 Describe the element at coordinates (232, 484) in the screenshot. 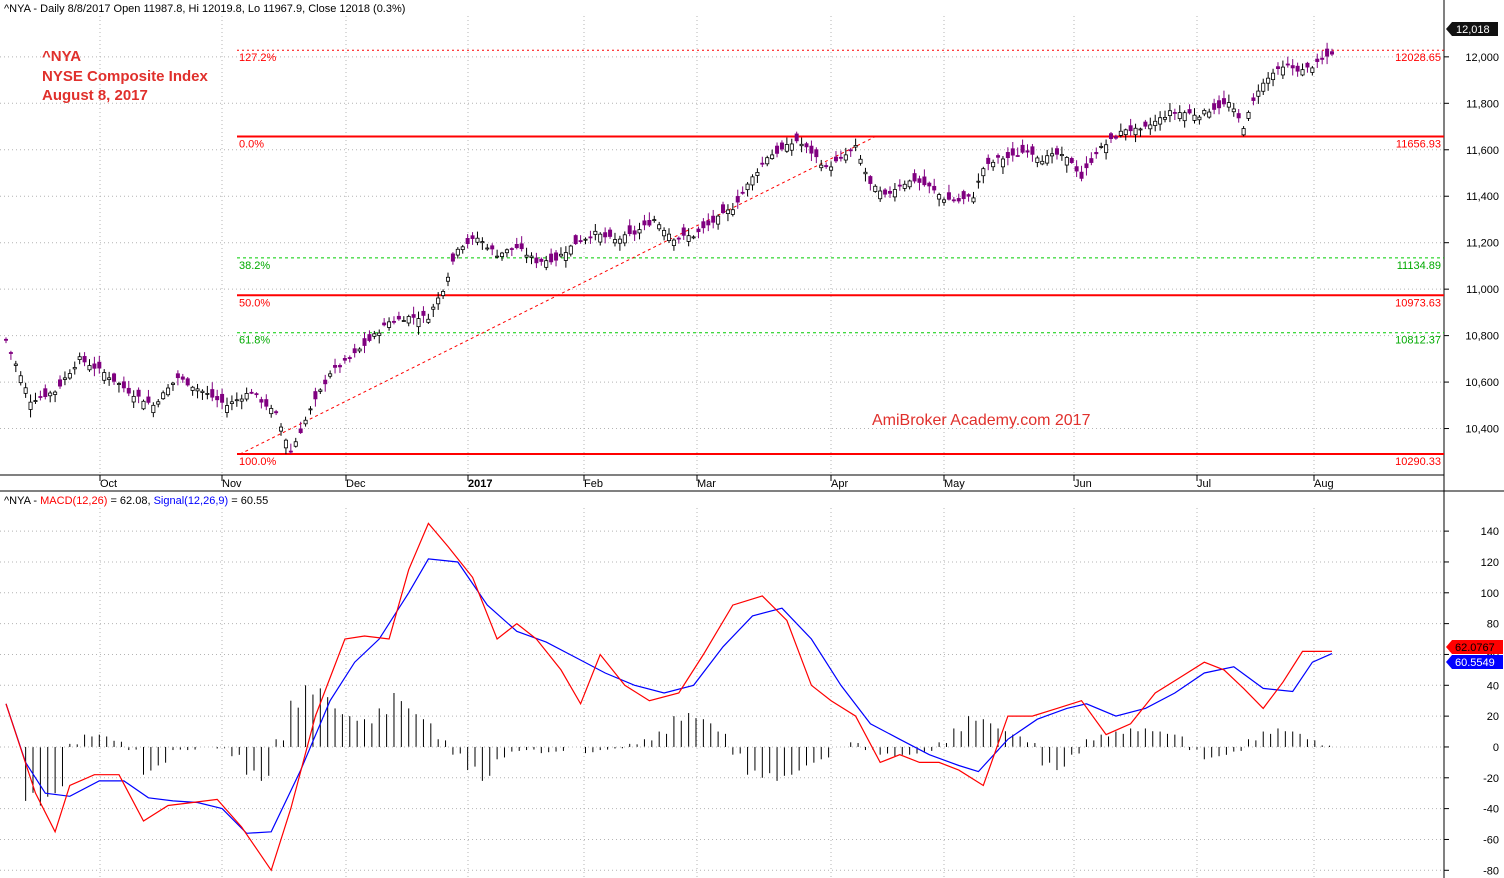

I see `x-tick-label: Nov` at that location.